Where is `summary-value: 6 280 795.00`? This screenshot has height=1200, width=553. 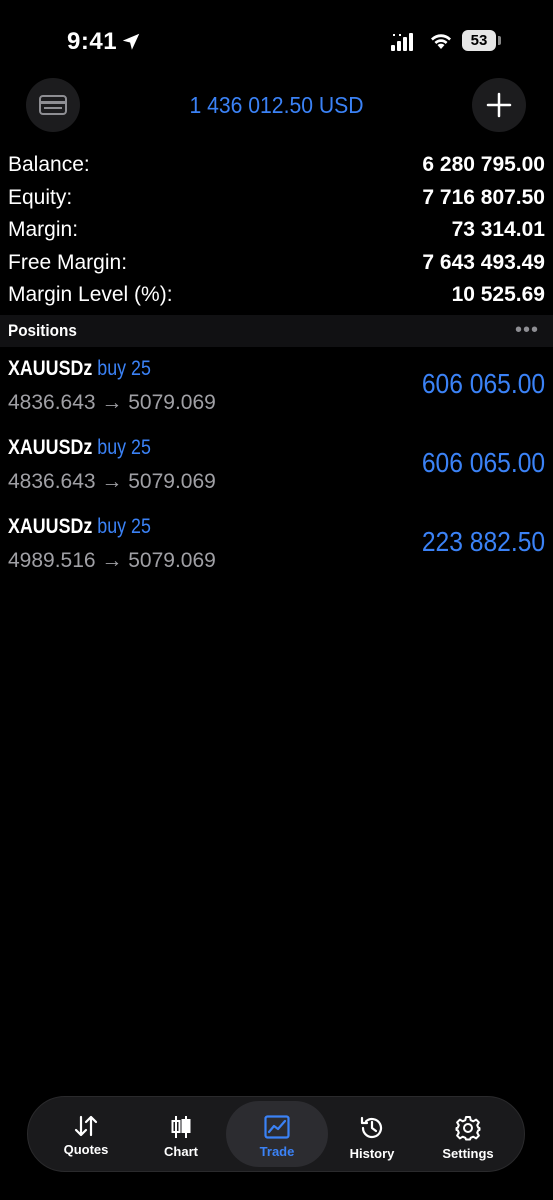 summary-value: 6 280 795.00 is located at coordinates (483, 164).